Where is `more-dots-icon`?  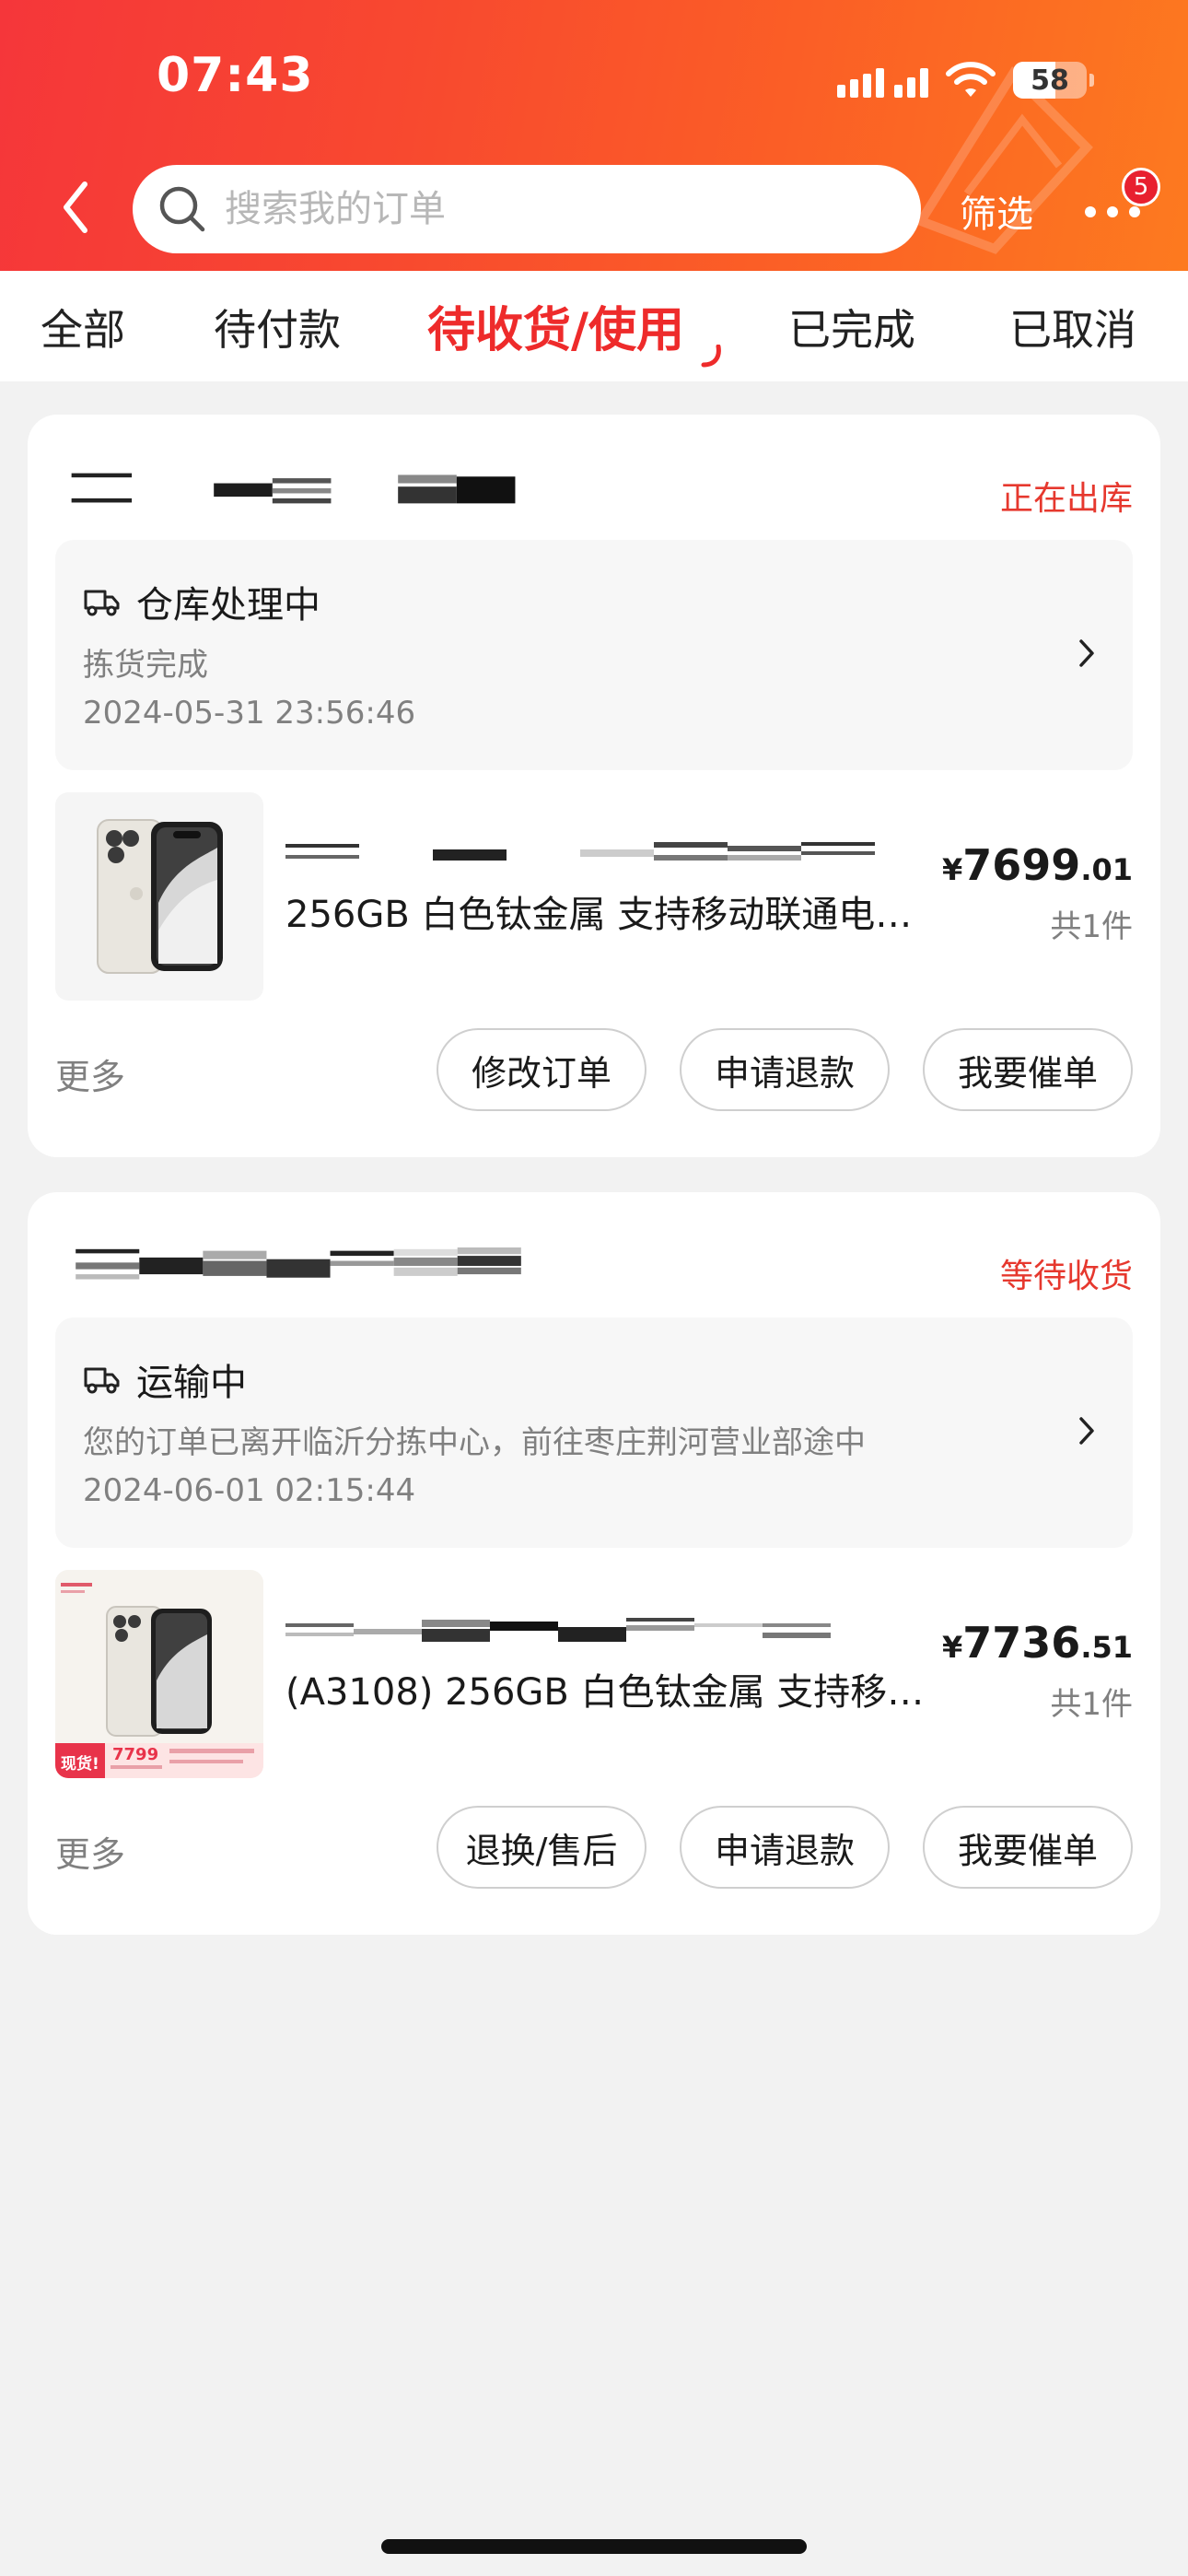
more-dots-icon is located at coordinates (1112, 211).